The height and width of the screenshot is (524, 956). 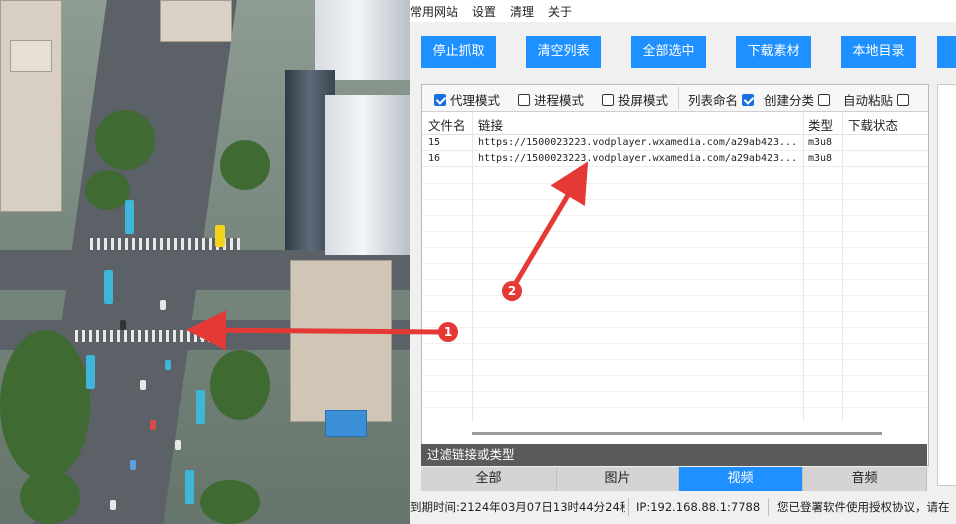 I want to click on download-assets-button: 下载素材, so click(x=773, y=52).